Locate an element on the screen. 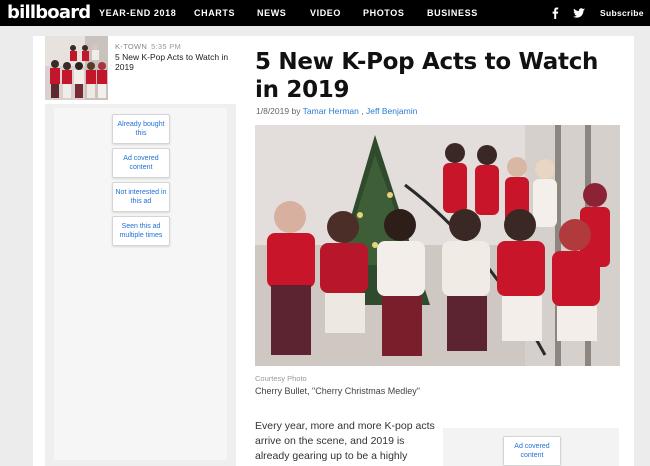 The width and height of the screenshot is (650, 466). nav-year-end-2018: YEAR-END 2018 is located at coordinates (137, 13).